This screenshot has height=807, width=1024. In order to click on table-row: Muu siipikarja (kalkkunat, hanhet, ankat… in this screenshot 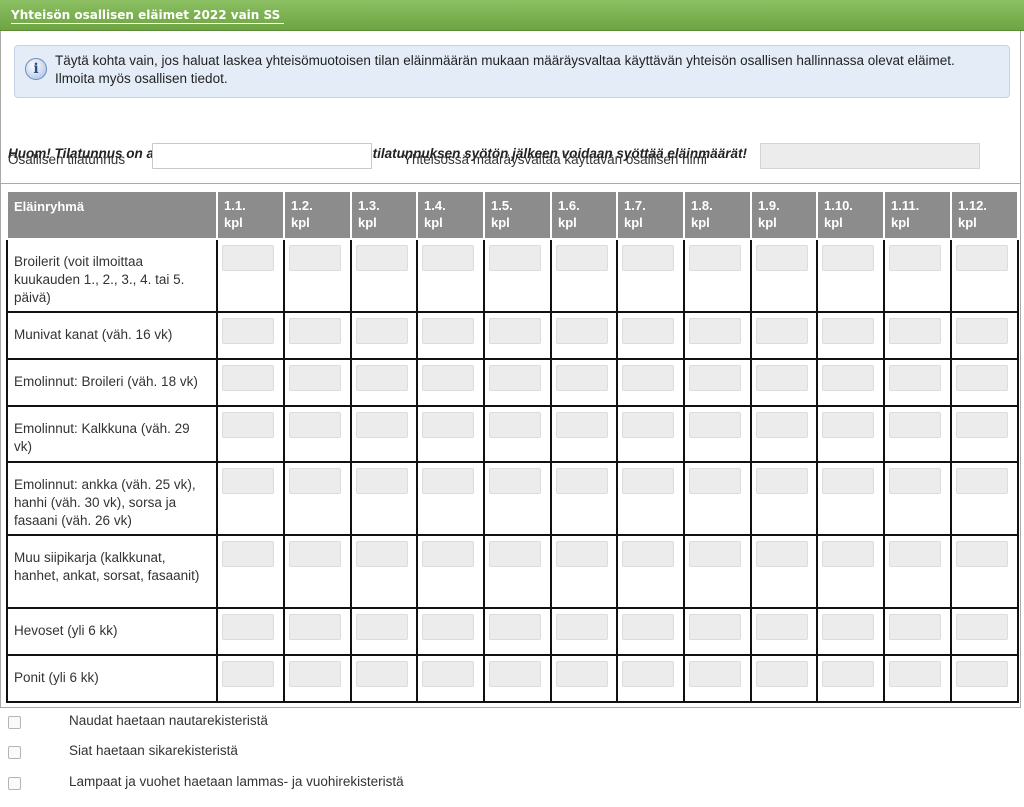, I will do `click(512, 571)`.